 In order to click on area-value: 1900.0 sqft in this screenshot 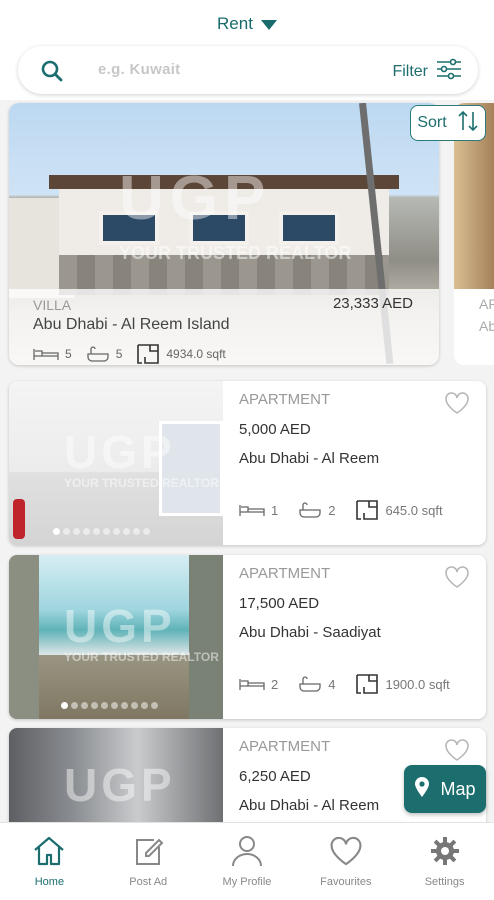, I will do `click(417, 684)`.